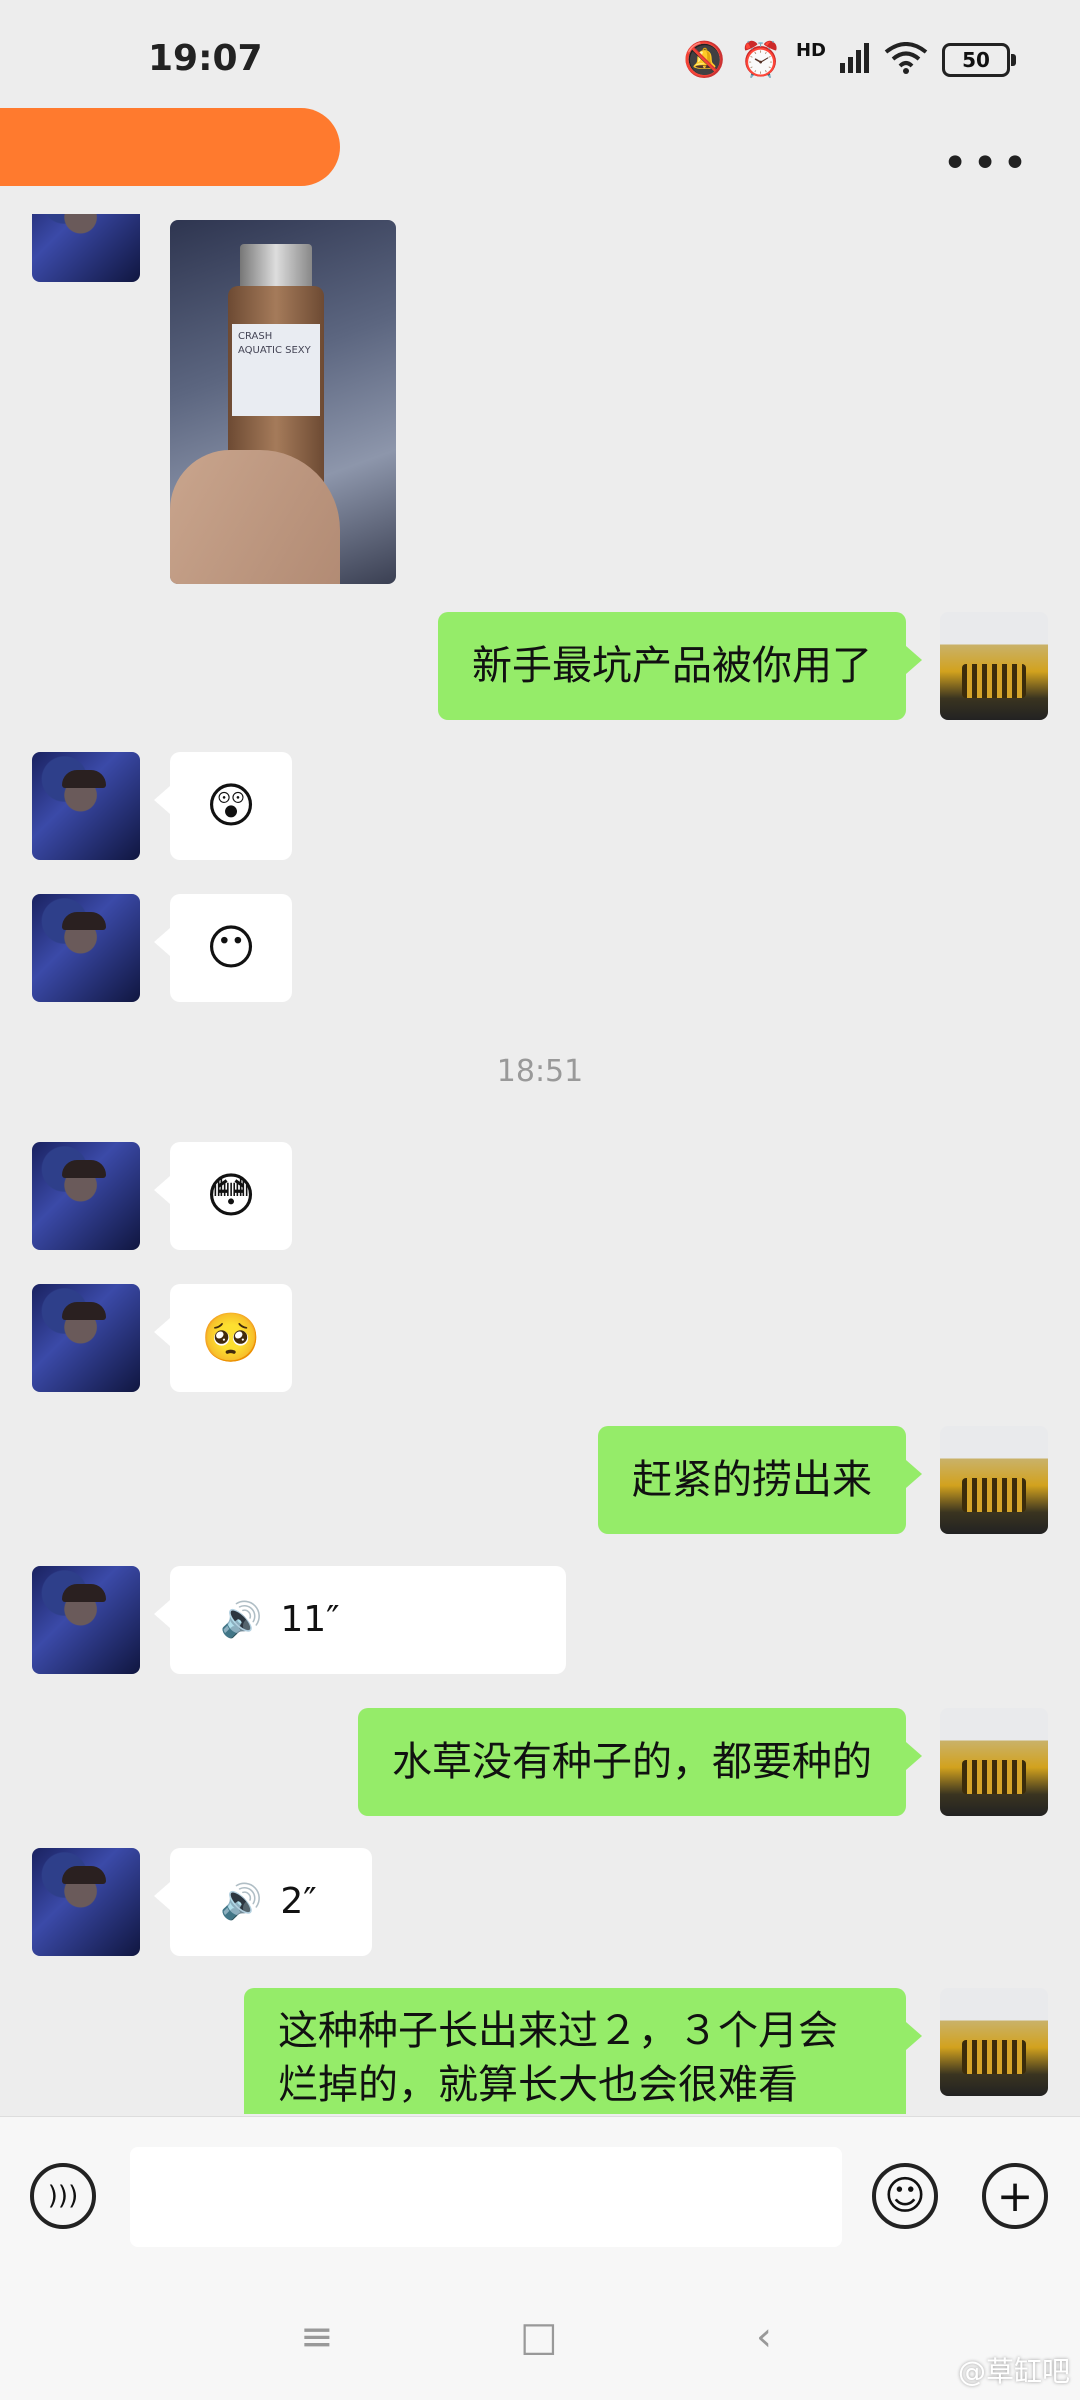 The width and height of the screenshot is (1080, 2400). Describe the element at coordinates (855, 60) in the screenshot. I see `signal-icon` at that location.